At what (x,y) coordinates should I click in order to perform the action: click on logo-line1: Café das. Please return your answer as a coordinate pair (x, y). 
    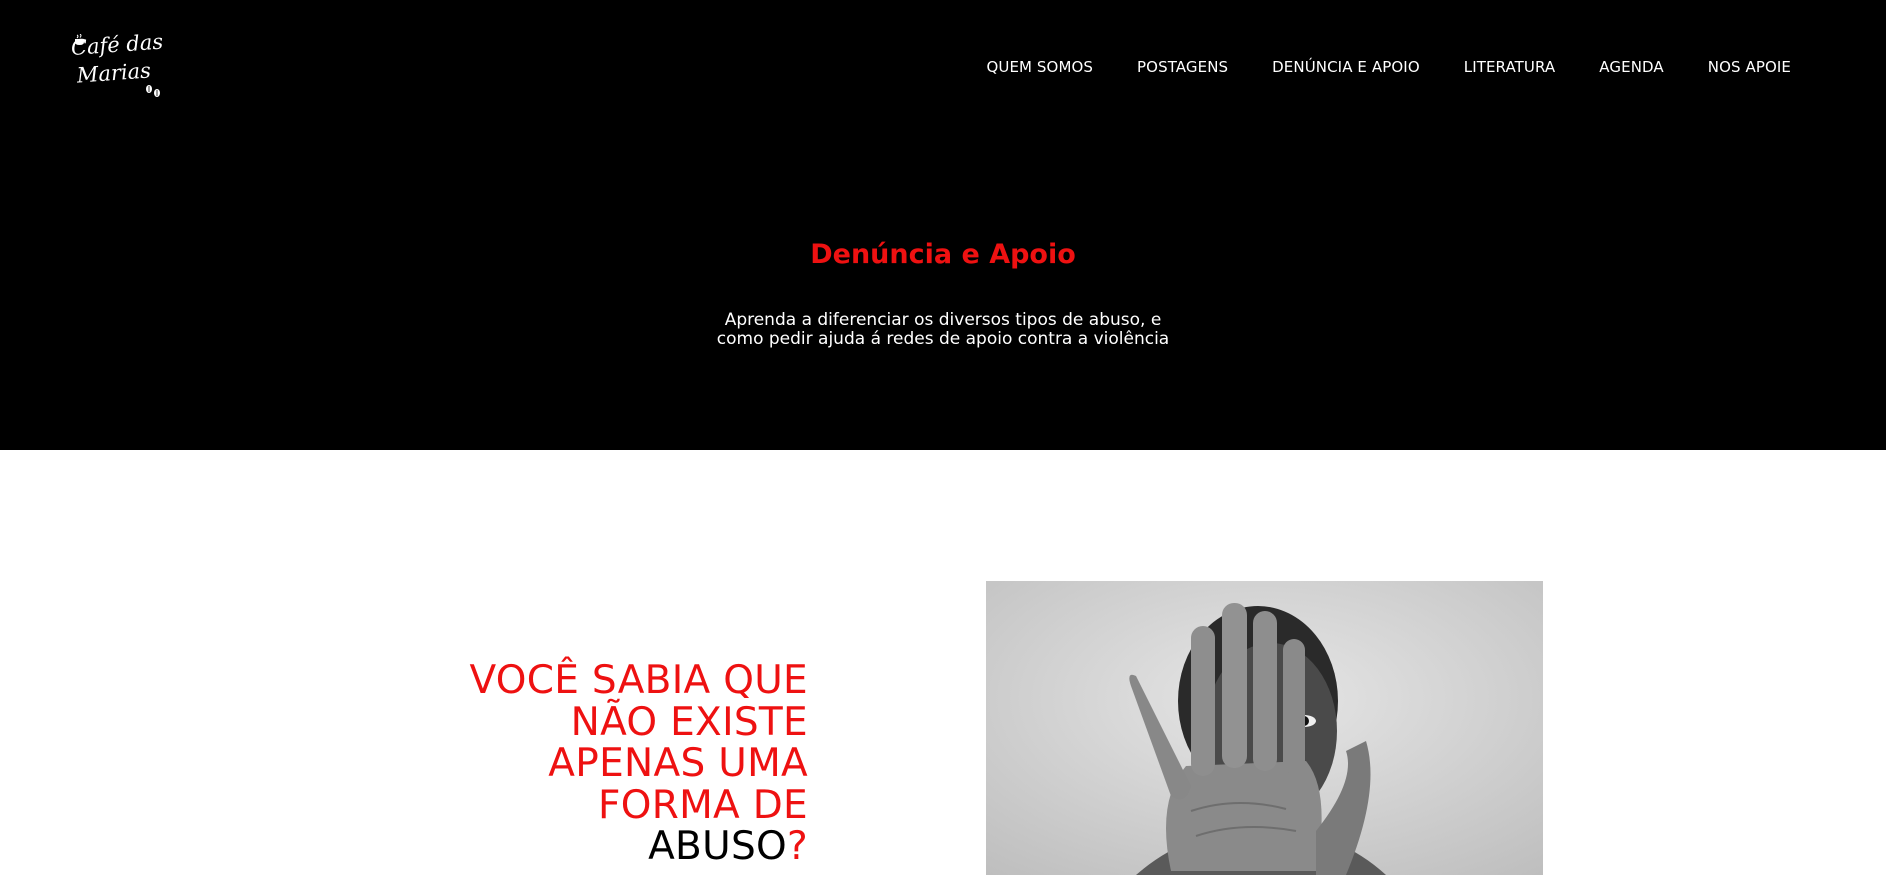
    Looking at the image, I should click on (117, 44).